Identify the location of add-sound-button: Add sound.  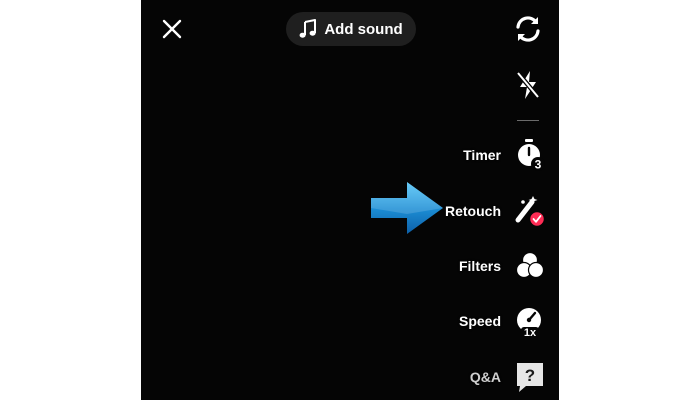
(351, 29).